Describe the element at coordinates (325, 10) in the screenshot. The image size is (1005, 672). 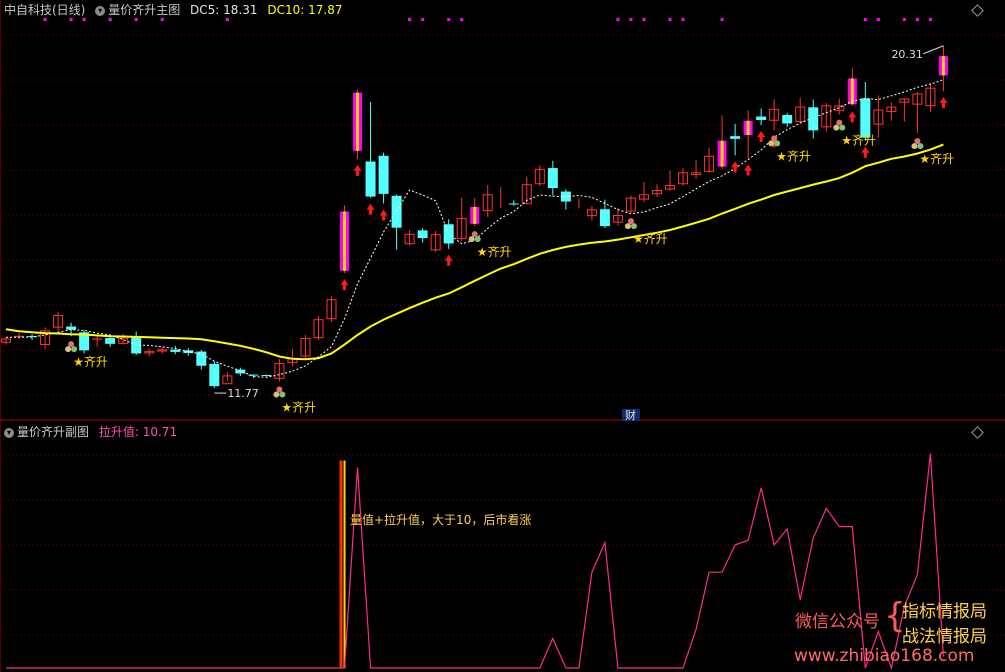
I see `dc10-value: 17.87` at that location.